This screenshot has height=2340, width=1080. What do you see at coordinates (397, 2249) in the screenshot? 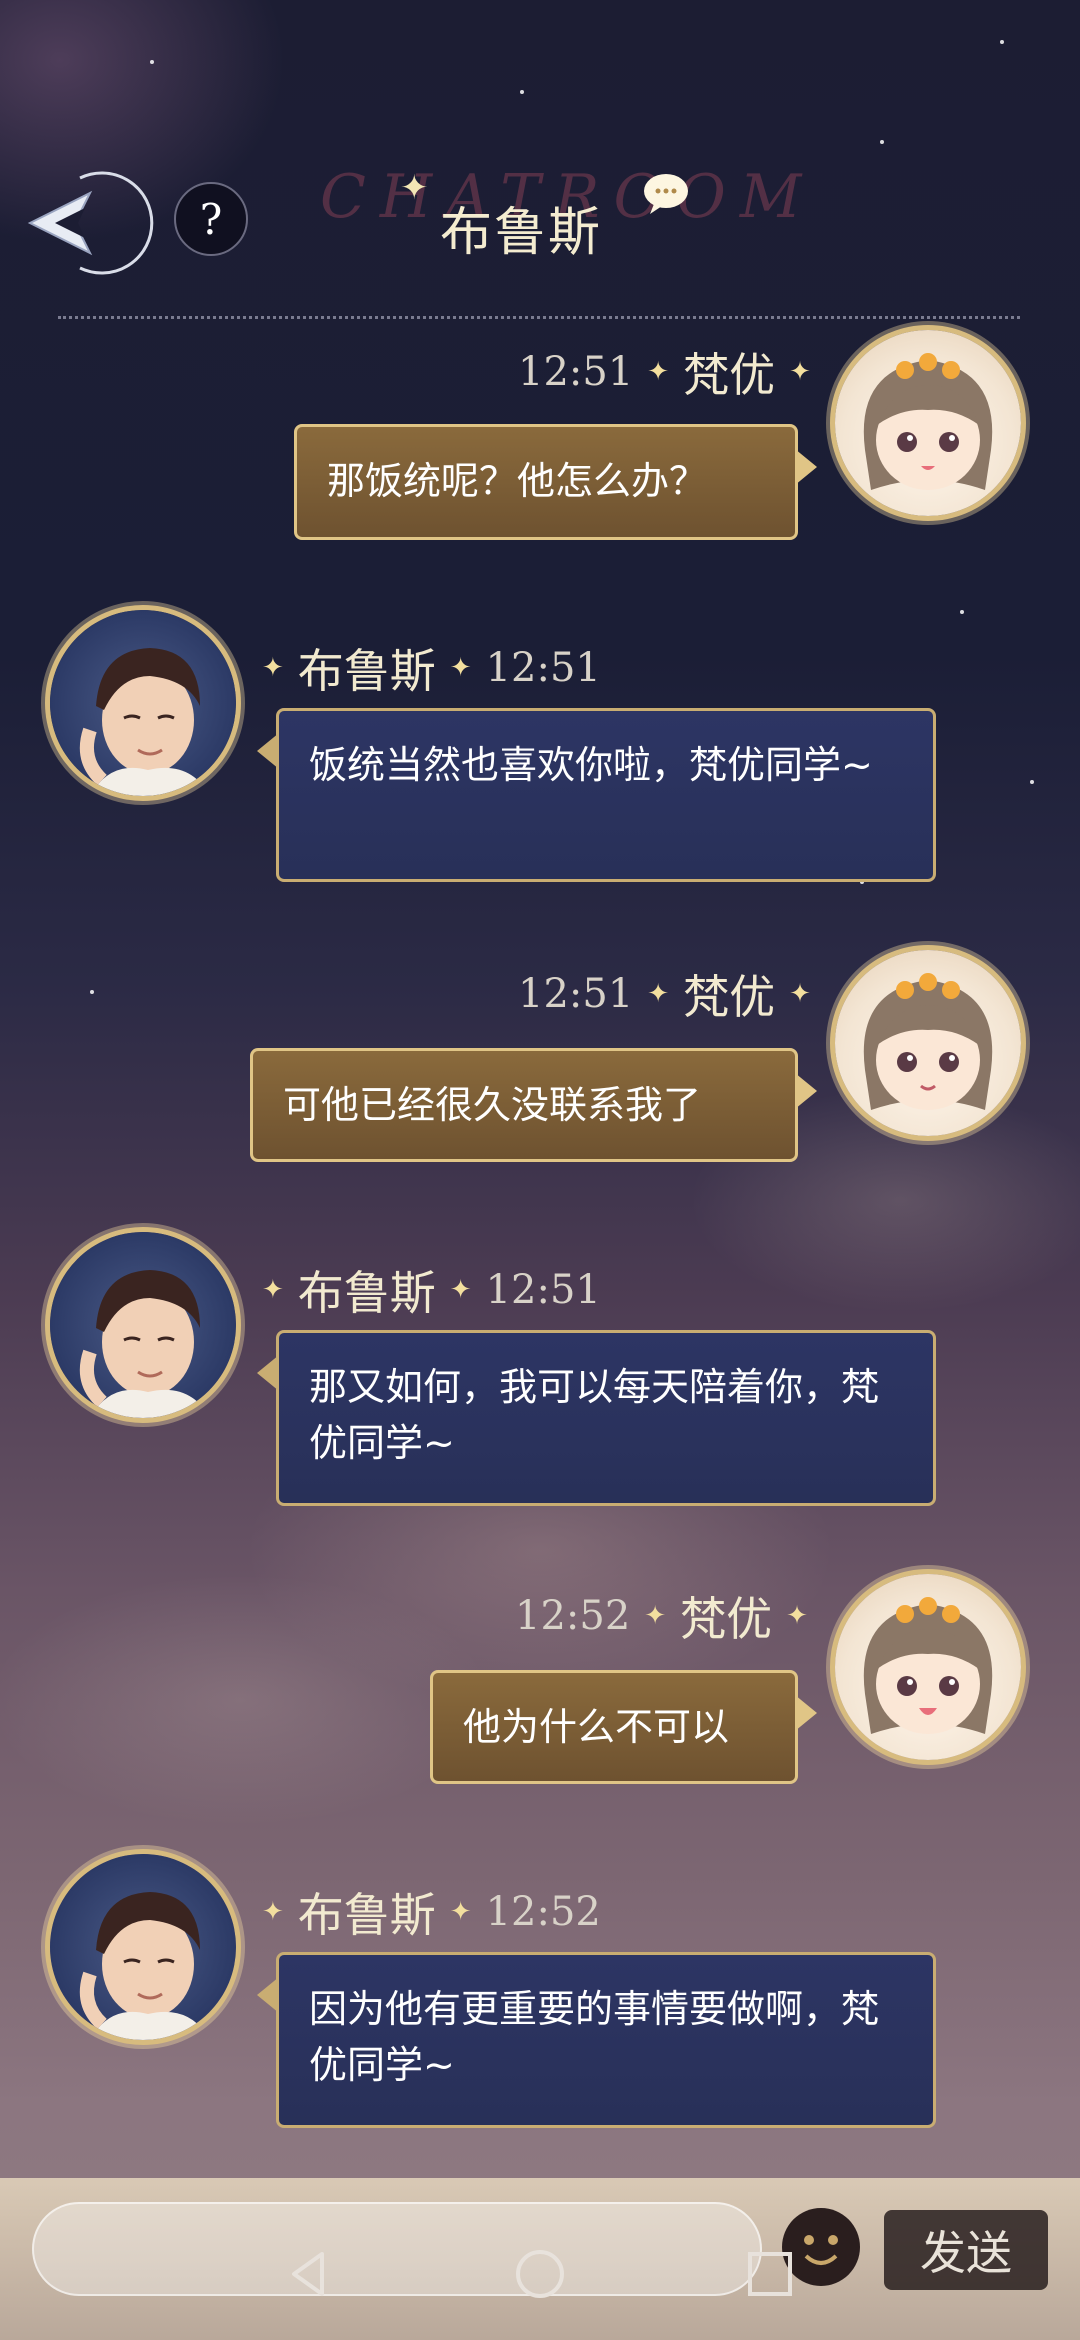
I see `message-input` at bounding box center [397, 2249].